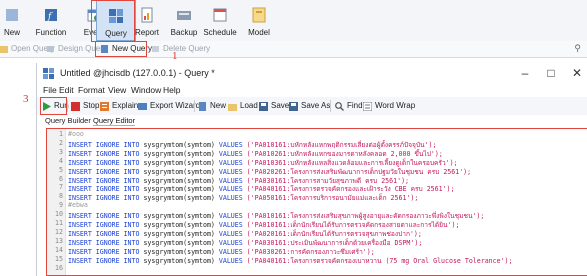 This screenshot has height=276, width=587. I want to click on export-wizard-button: Export Wizard, so click(168, 106).